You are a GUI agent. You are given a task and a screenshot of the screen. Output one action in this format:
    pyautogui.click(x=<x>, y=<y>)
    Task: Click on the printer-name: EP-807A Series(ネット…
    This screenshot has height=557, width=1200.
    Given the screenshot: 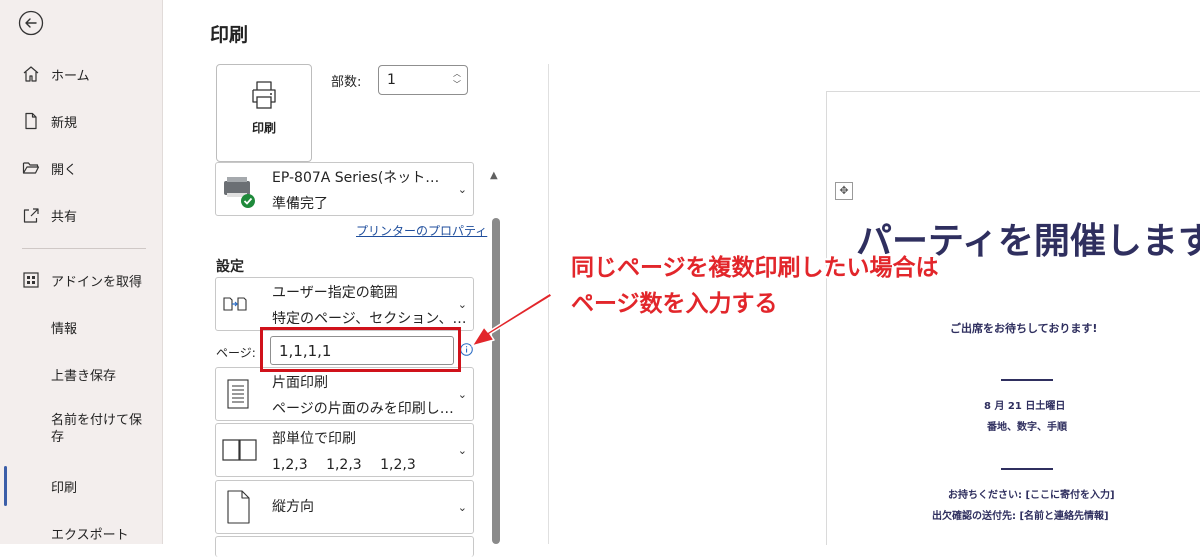 What is the action you would take?
    pyautogui.click(x=356, y=178)
    